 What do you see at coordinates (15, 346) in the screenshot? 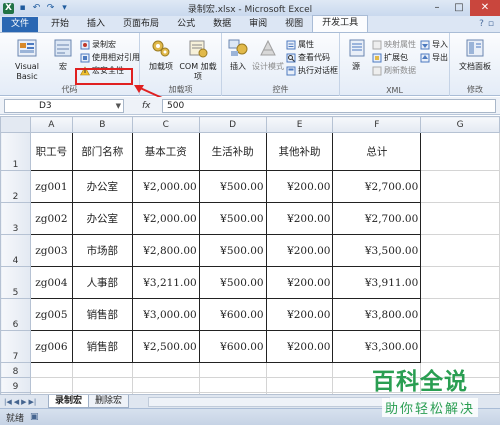
I see `row-header-7: 7` at bounding box center [15, 346].